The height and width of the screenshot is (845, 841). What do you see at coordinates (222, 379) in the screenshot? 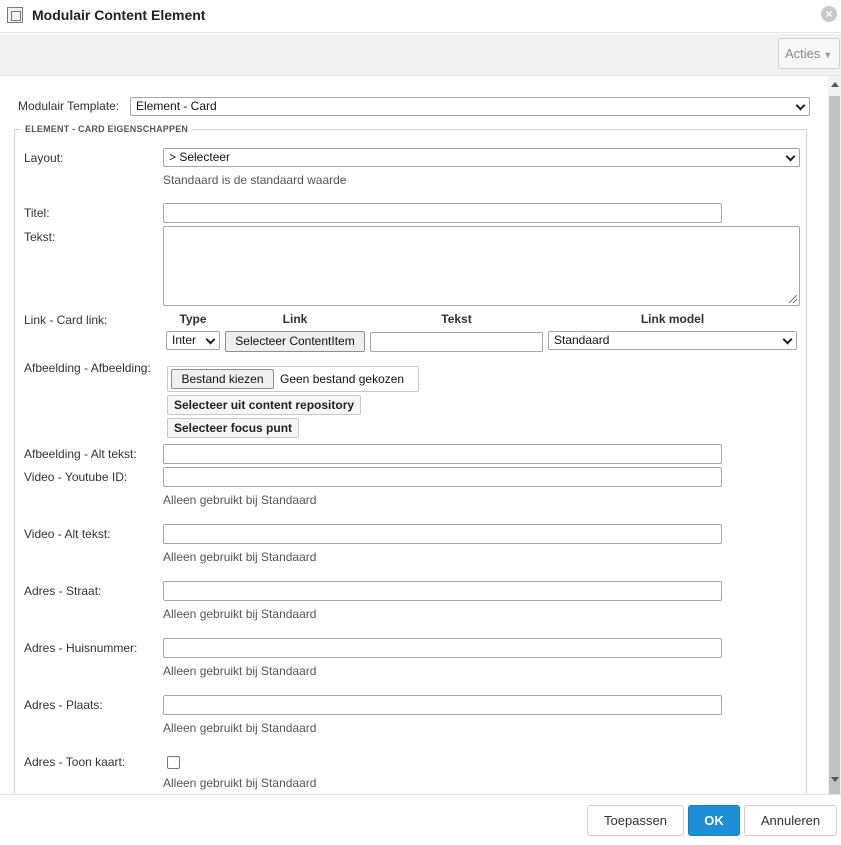
I see `choose-file-button: Bestand kiezen` at bounding box center [222, 379].